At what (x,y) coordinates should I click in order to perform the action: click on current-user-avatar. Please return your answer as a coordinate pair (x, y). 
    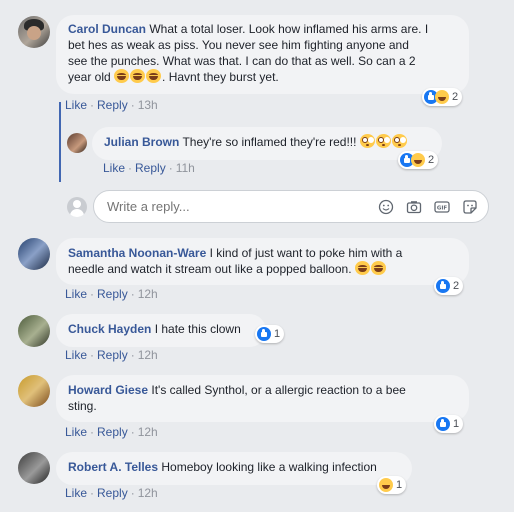
    Looking at the image, I should click on (77, 207).